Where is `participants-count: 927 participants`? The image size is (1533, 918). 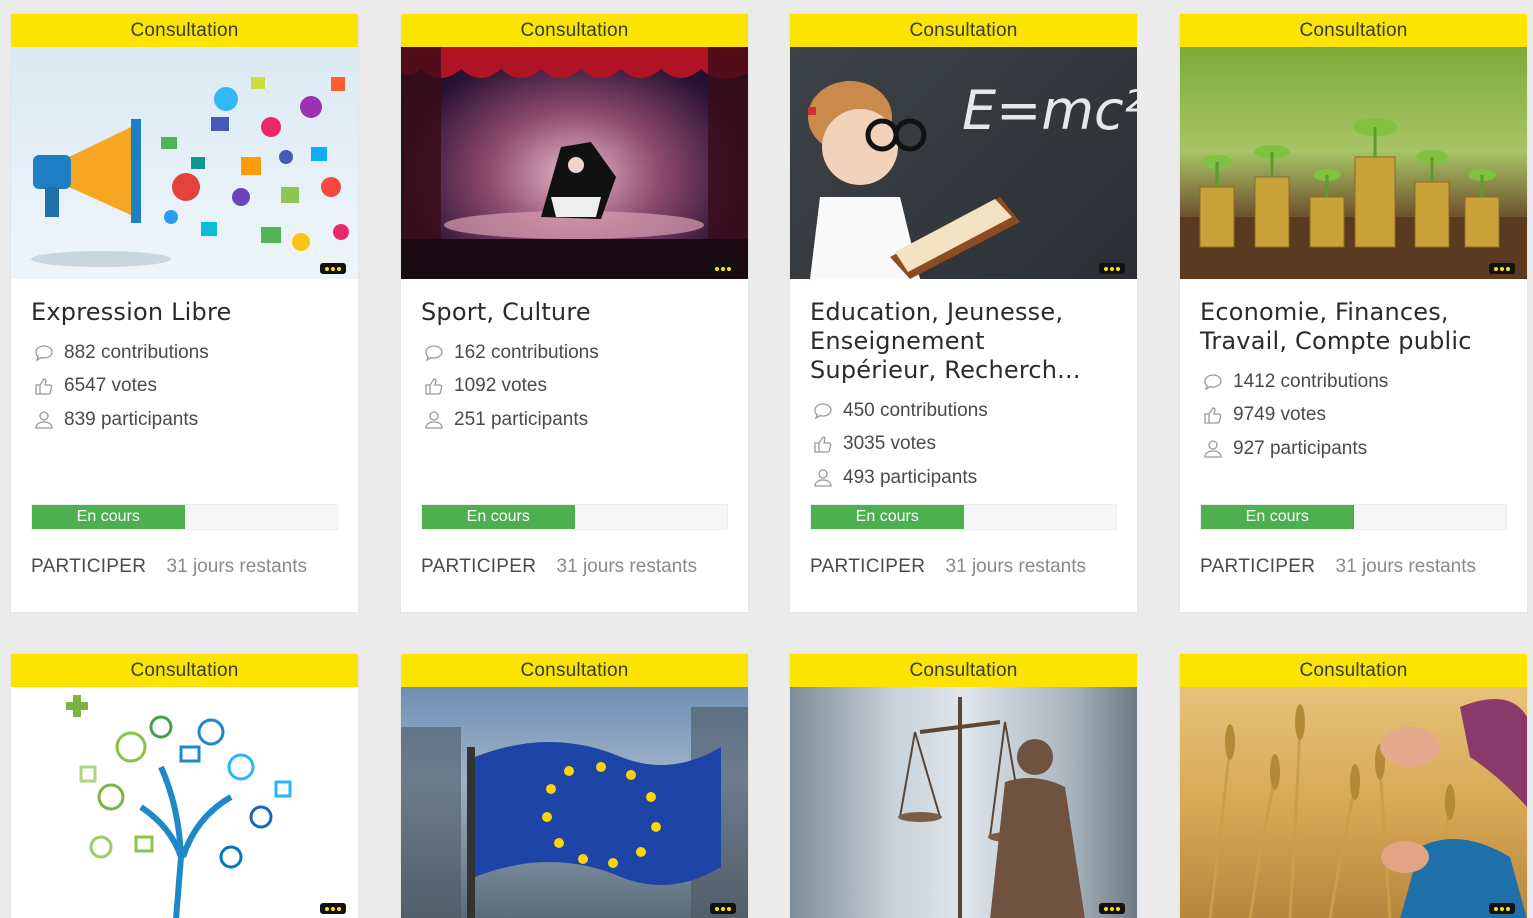 participants-count: 927 participants is located at coordinates (1353, 449).